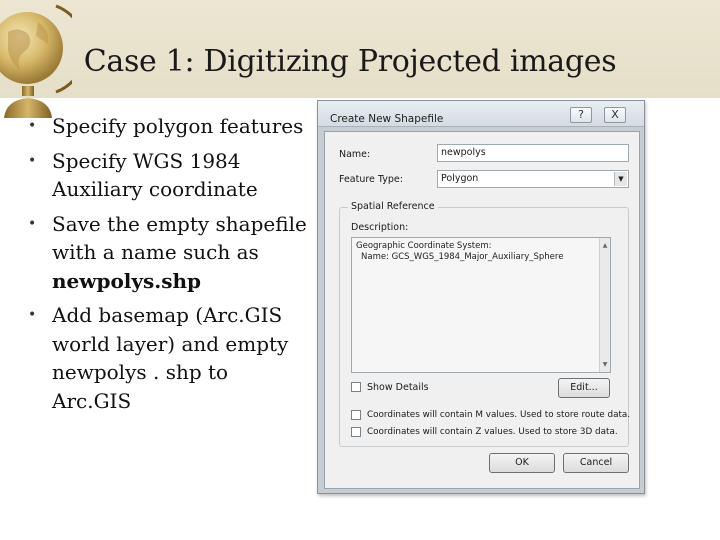 The width and height of the screenshot is (720, 540). Describe the element at coordinates (533, 153) in the screenshot. I see `name-input: newpolys` at that location.